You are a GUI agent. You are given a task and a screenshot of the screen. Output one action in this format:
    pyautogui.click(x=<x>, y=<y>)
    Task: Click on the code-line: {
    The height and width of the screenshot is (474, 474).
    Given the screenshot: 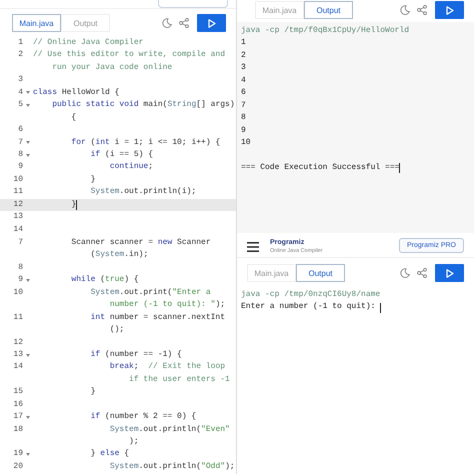 What is the action you would take?
    pyautogui.click(x=73, y=118)
    